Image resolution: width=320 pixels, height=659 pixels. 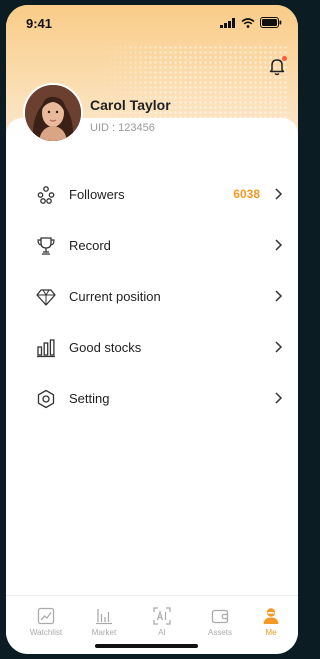 I want to click on tab-me: Me, so click(x=271, y=621).